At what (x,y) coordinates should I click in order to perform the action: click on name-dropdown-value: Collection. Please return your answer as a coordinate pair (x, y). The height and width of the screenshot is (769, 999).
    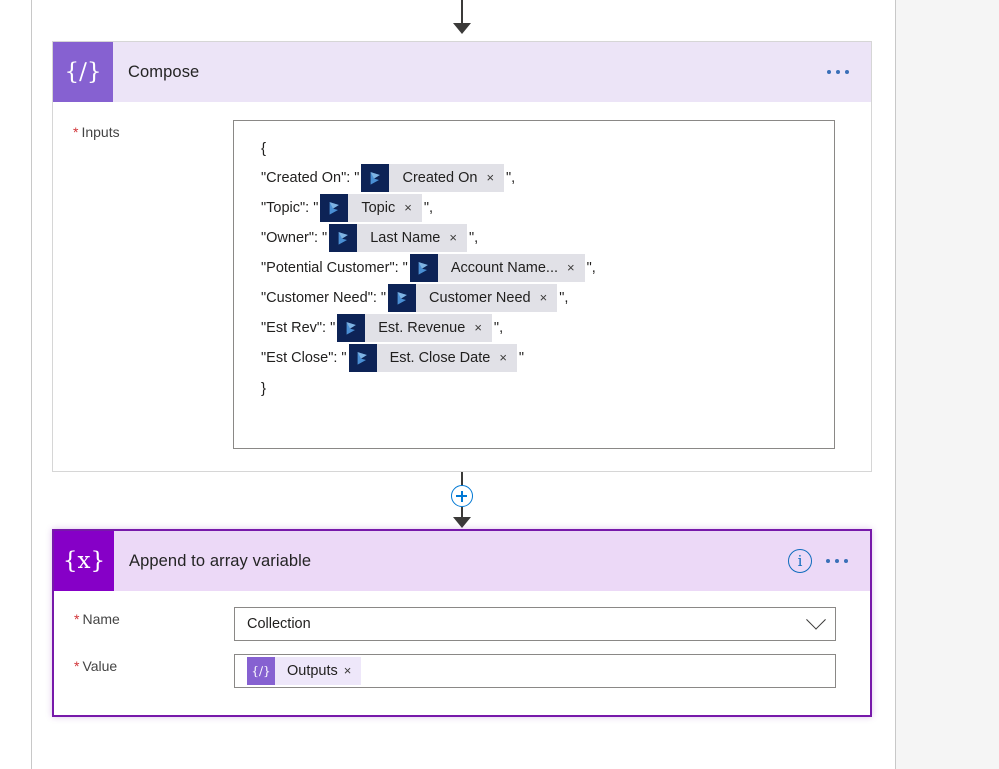
    Looking at the image, I should click on (279, 624).